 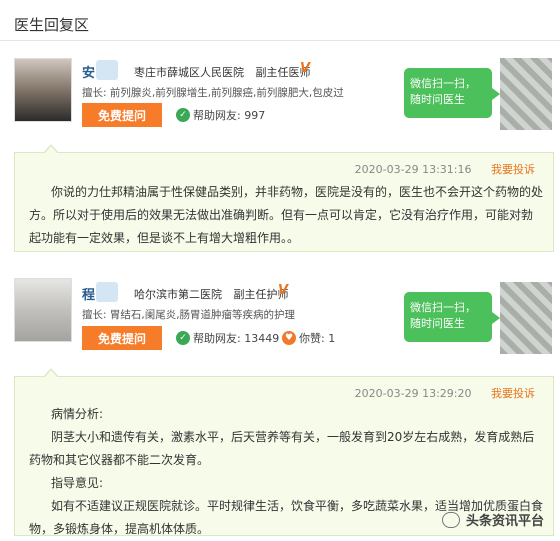 I want to click on specialty-text: 擅长: 前列腺炎,前列腺增生,前列腺癌,前列腺肥大,包皮过, so click(x=213, y=93).